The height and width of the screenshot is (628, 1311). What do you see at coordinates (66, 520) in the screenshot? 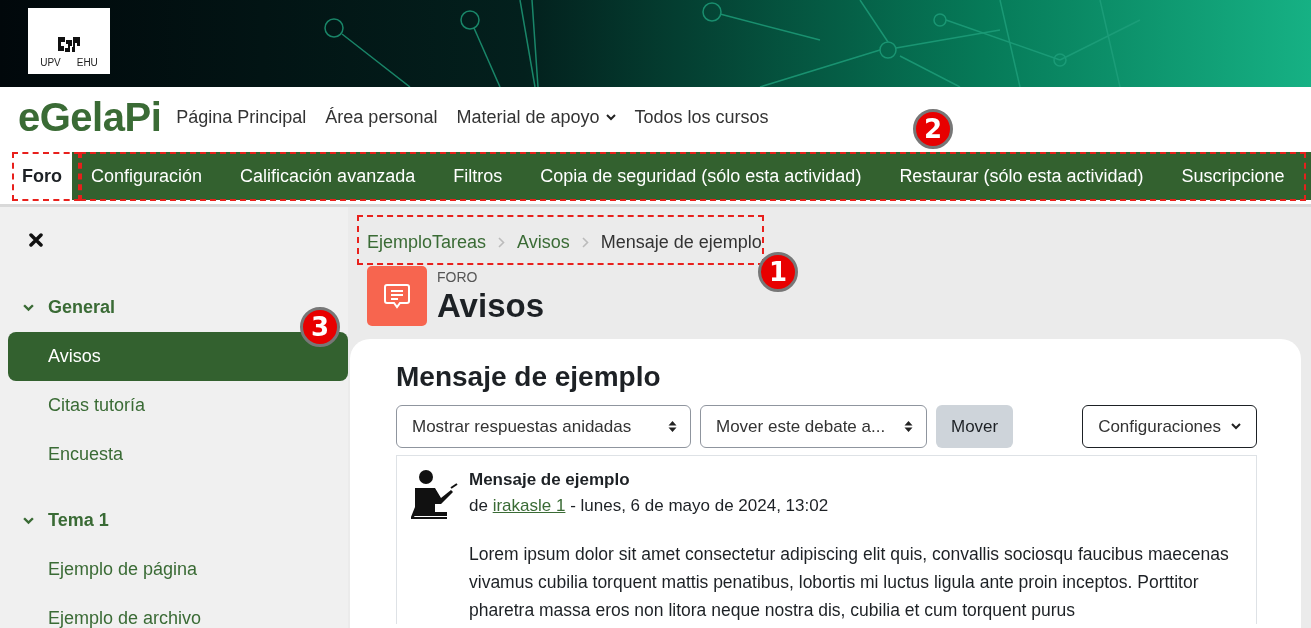
I see `section-toggle: Tema 1` at bounding box center [66, 520].